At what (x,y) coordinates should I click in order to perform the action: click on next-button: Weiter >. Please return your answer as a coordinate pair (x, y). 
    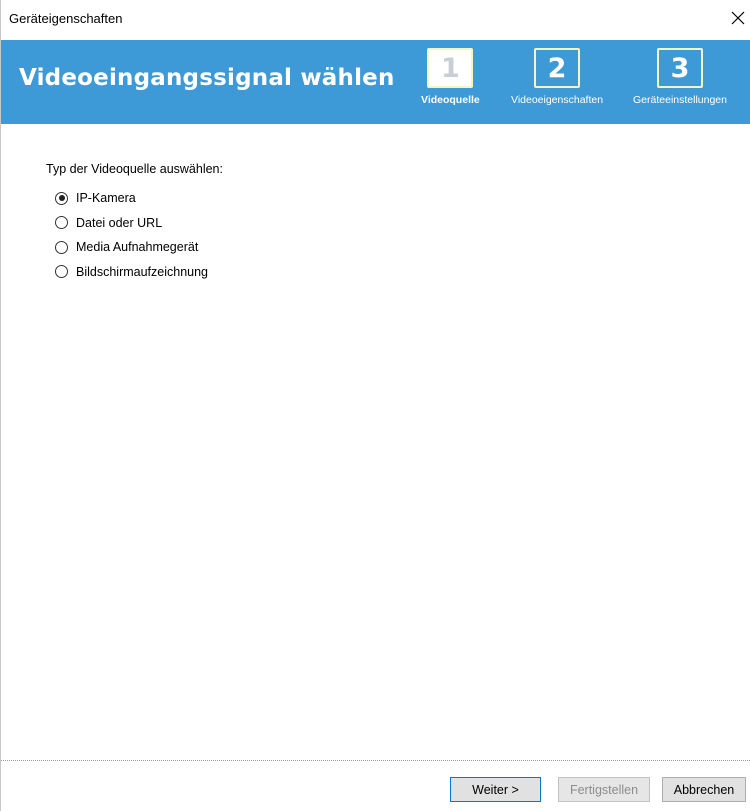
    Looking at the image, I should click on (495, 789).